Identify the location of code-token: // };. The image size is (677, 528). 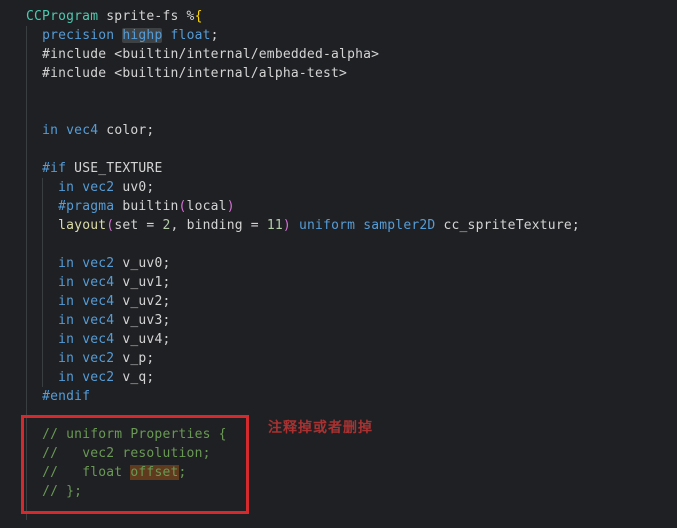
(62, 491).